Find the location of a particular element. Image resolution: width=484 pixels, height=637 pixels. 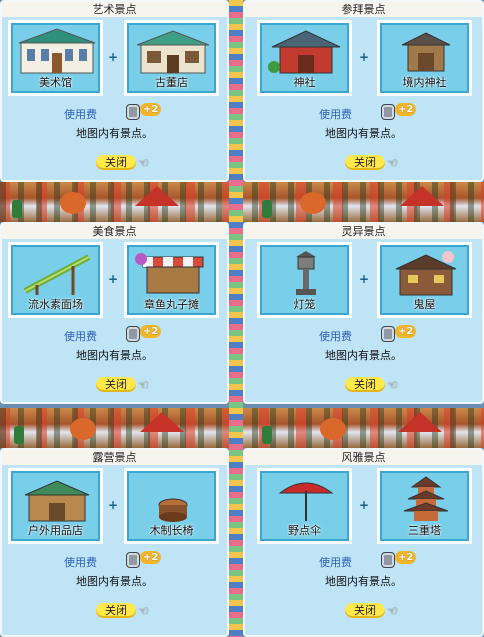

attraction-panel-food: 美食景点 流水素面场 + 章鱼丸子摊 使用费 +2 地图内有景点。 关闭 ☜ is located at coordinates (114, 313).